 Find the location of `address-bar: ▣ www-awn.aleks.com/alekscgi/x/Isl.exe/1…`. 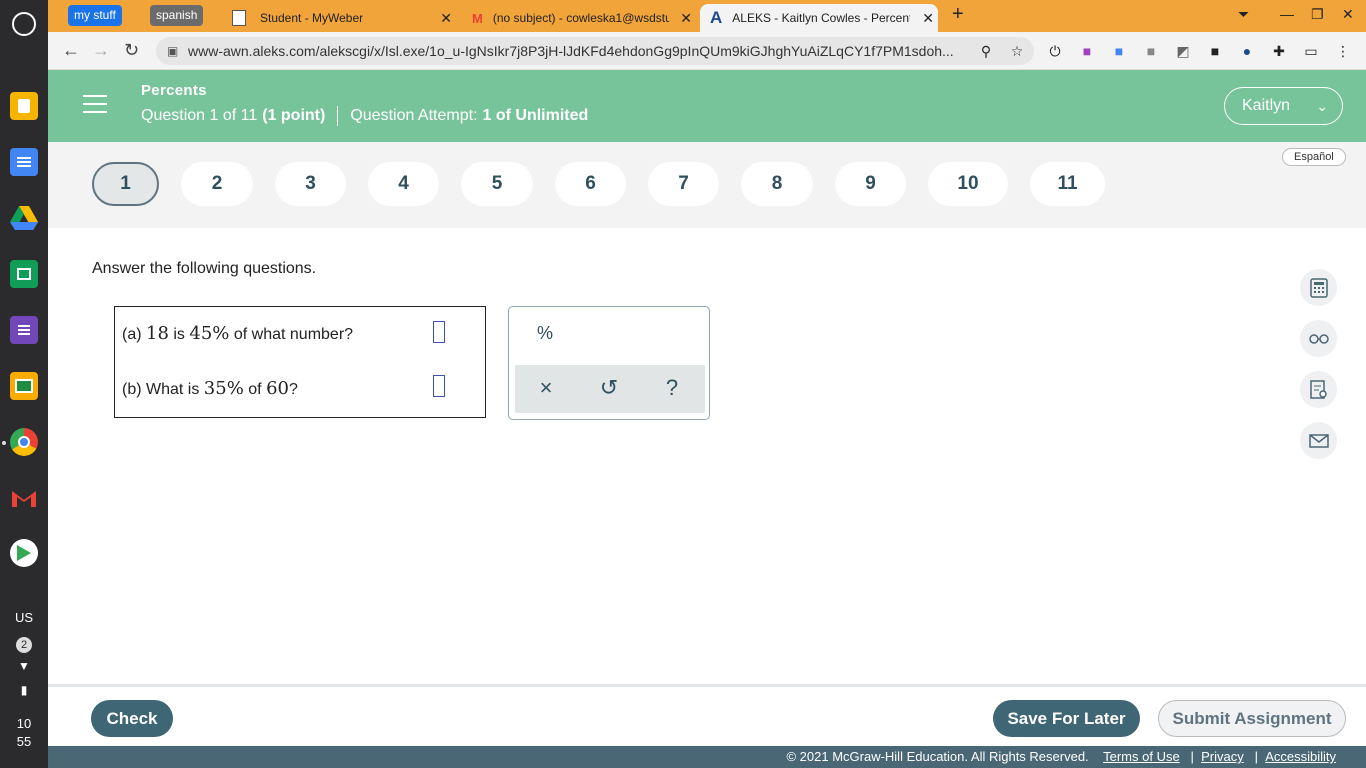

address-bar: ▣ www-awn.aleks.com/alekscgi/x/Isl.exe/1… is located at coordinates (595, 51).